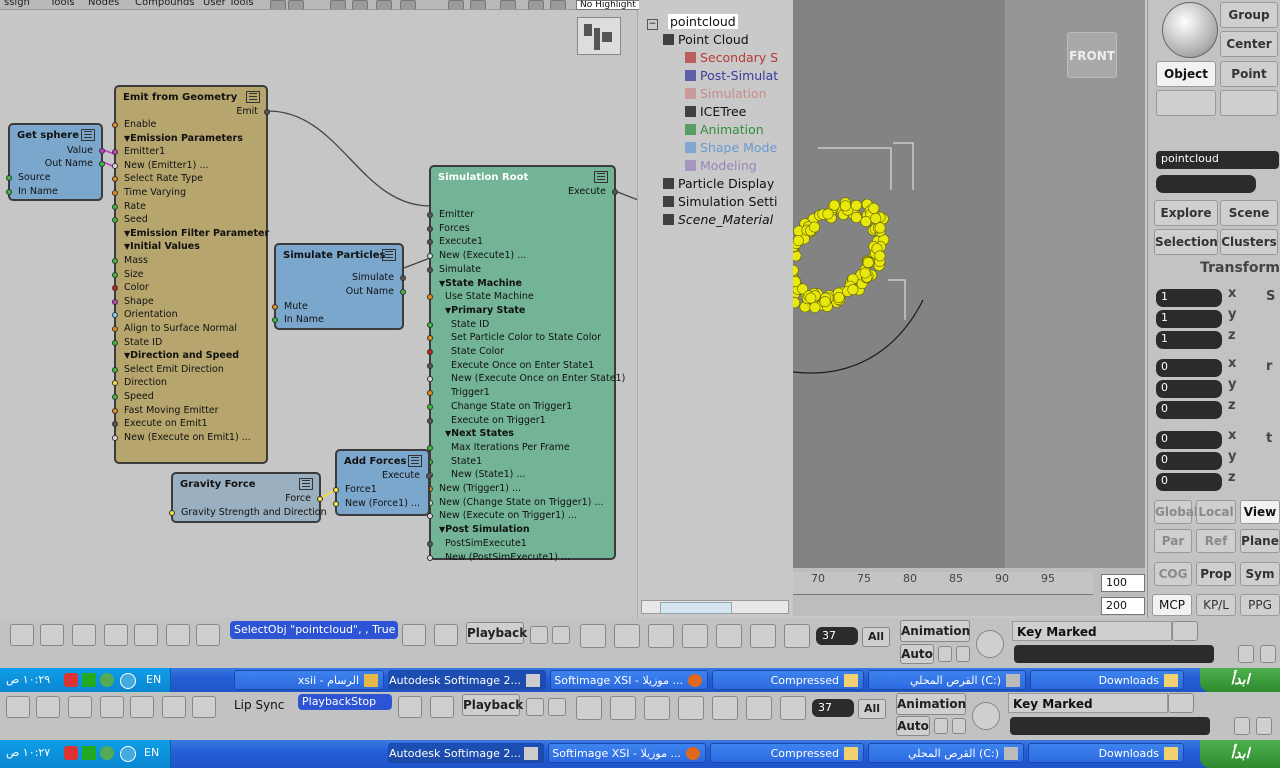 This screenshot has height=768, width=1280. What do you see at coordinates (465, 352) in the screenshot?
I see `input-port: State Color` at bounding box center [465, 352].